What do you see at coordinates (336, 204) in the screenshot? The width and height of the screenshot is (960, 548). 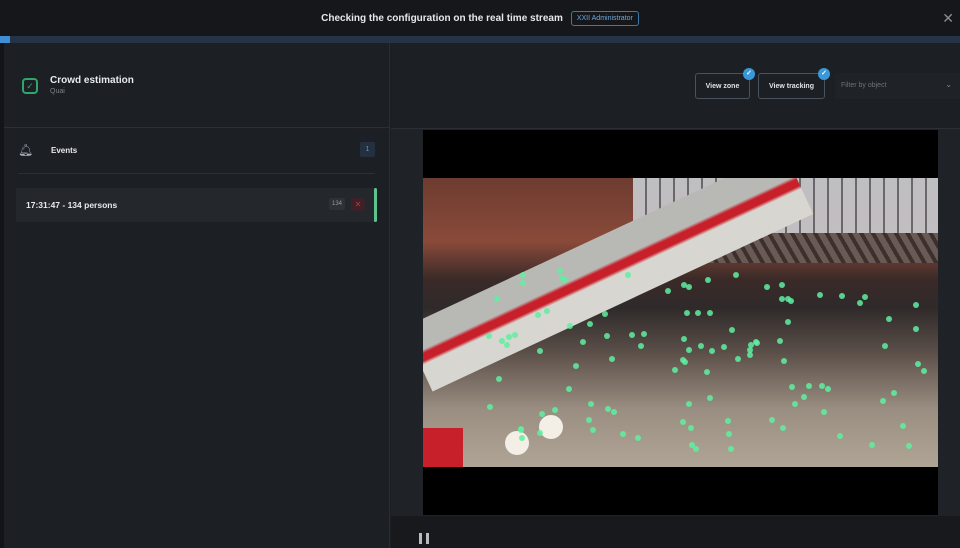 I see `event-count-badge: 134` at bounding box center [336, 204].